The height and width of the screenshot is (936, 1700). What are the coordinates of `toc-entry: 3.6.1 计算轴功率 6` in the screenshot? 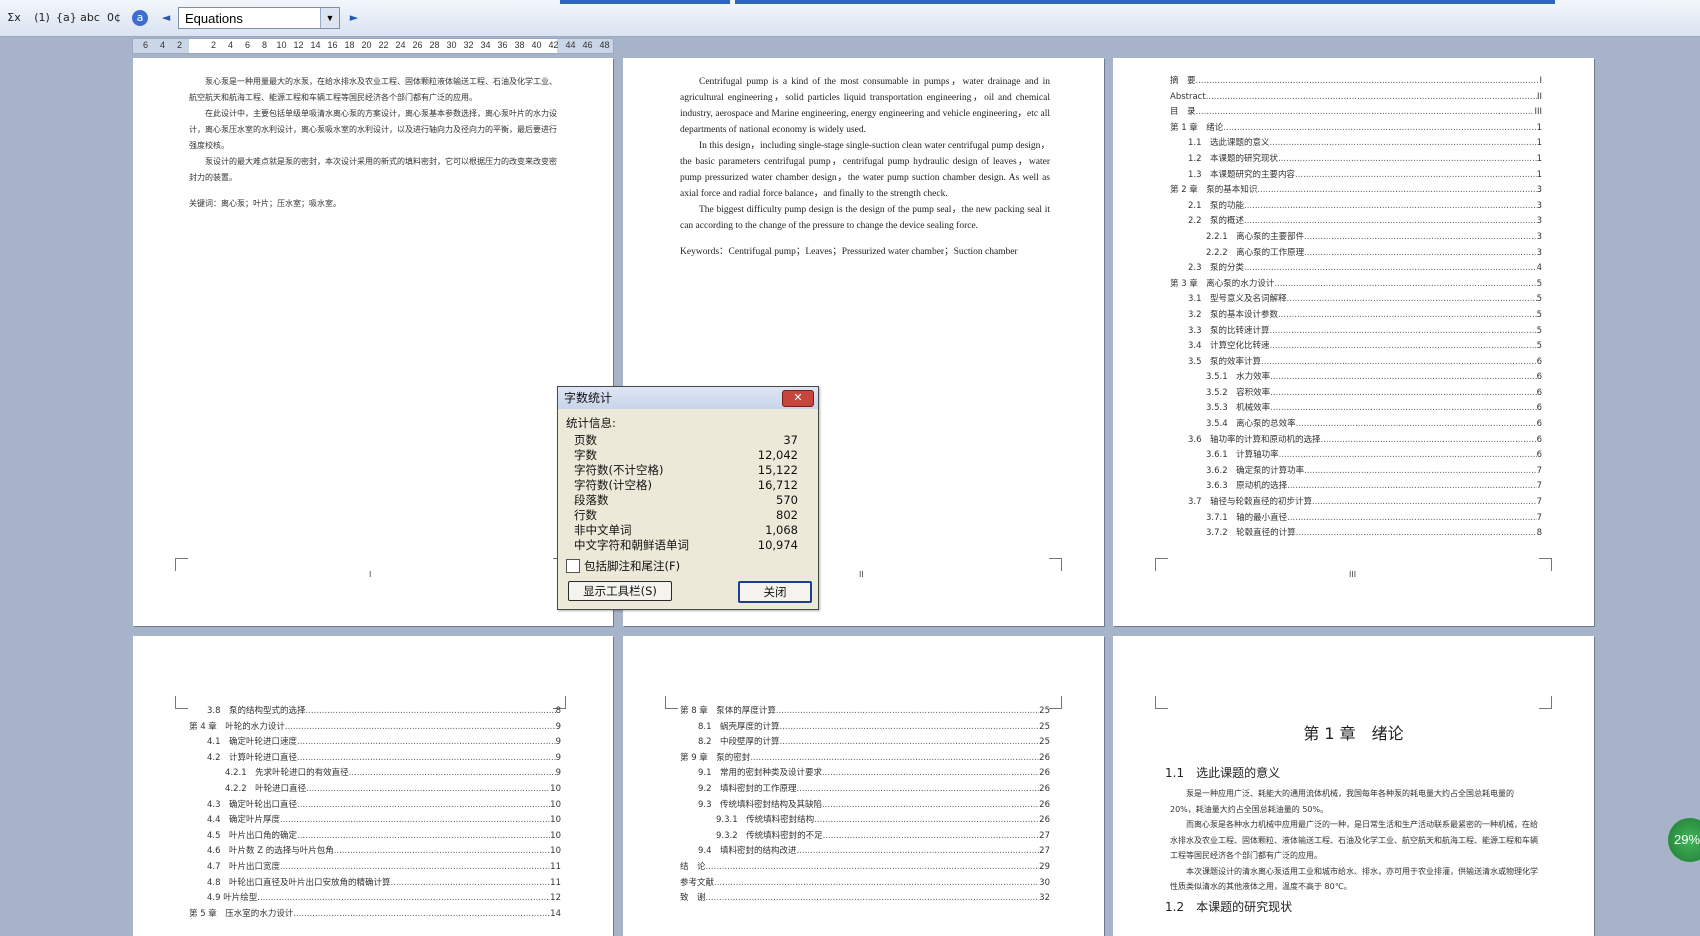 It's located at (1356, 456).